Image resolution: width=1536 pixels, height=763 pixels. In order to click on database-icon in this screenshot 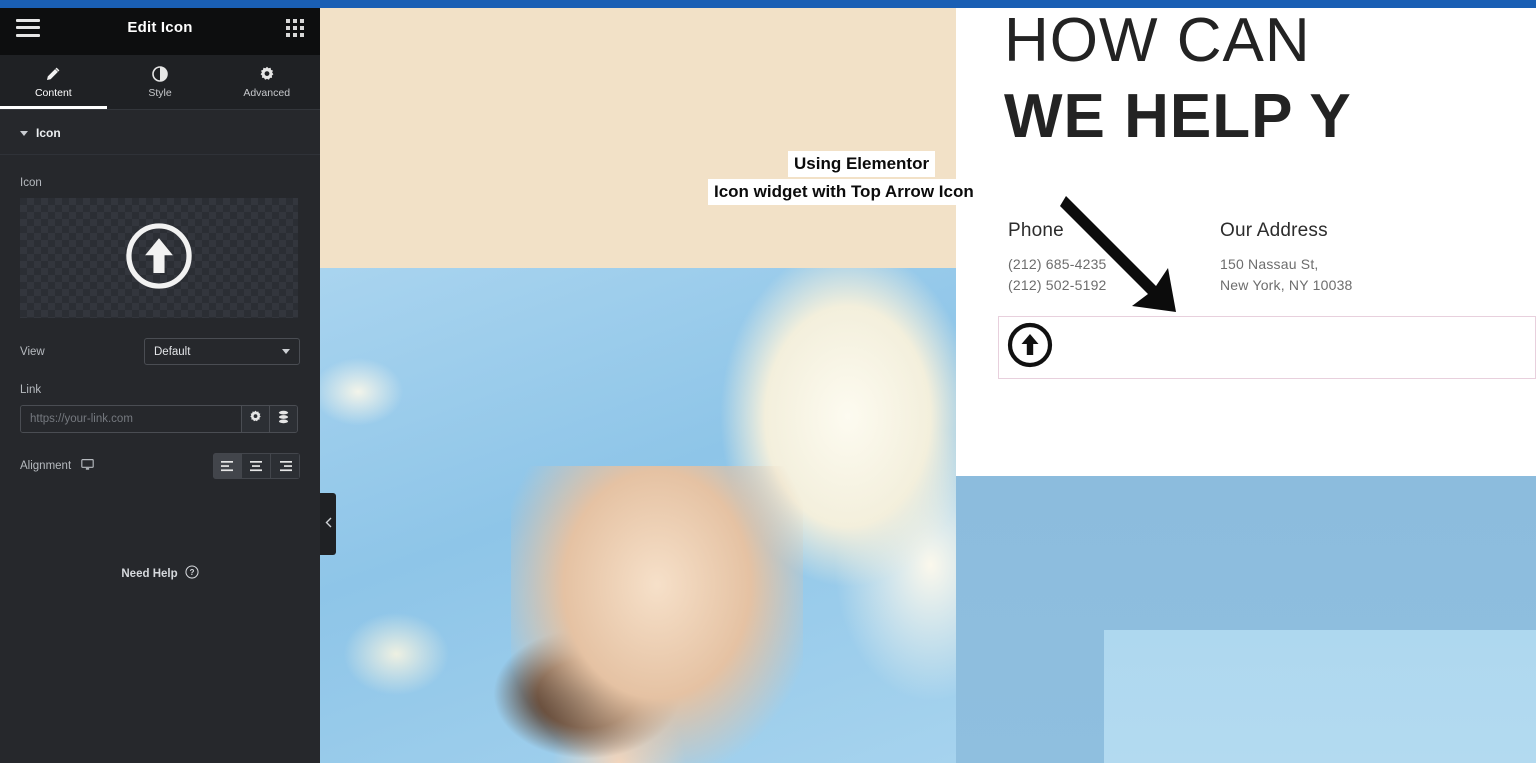, I will do `click(283, 419)`.